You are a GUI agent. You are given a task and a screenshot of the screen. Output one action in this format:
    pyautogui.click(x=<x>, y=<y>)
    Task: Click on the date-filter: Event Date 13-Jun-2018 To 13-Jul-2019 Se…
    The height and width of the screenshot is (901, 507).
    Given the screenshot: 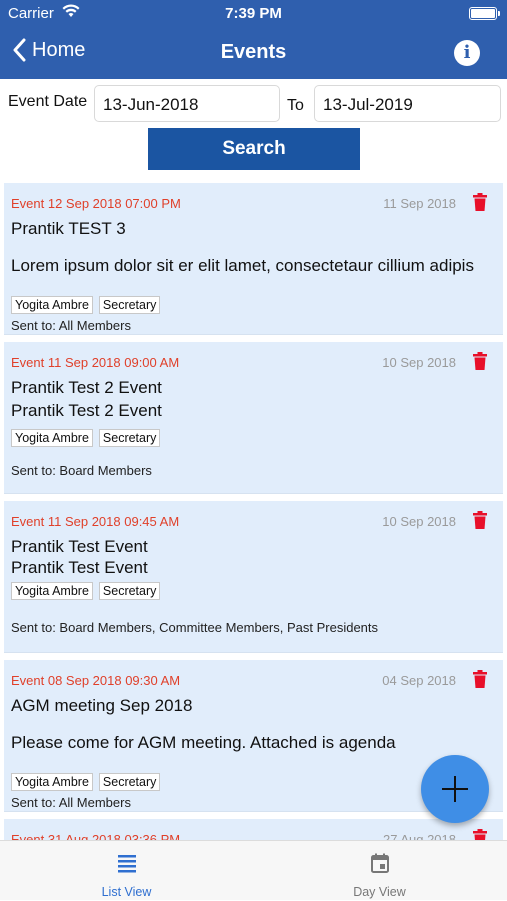 What is the action you would take?
    pyautogui.click(x=253, y=130)
    